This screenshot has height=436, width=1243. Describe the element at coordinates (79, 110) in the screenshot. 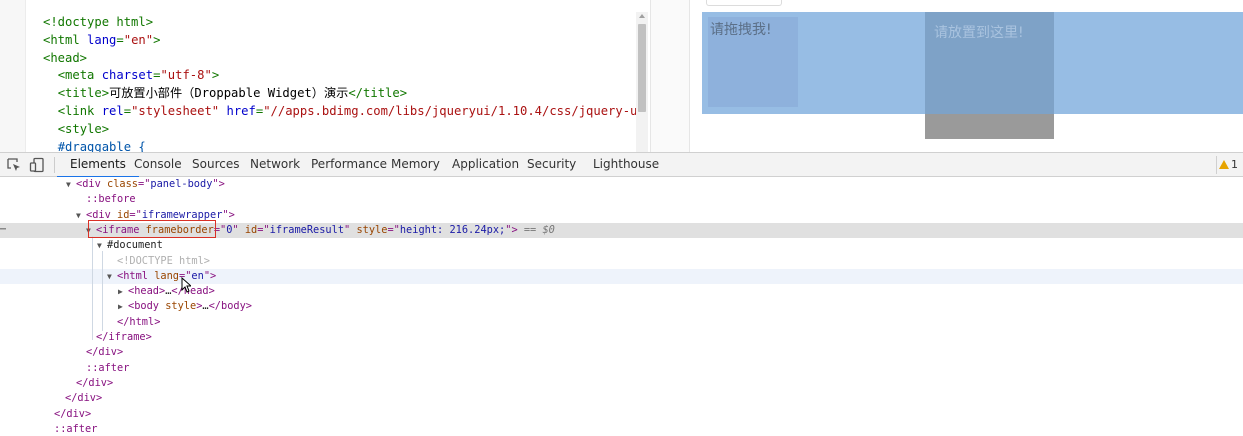

I see `code-token: <link` at that location.